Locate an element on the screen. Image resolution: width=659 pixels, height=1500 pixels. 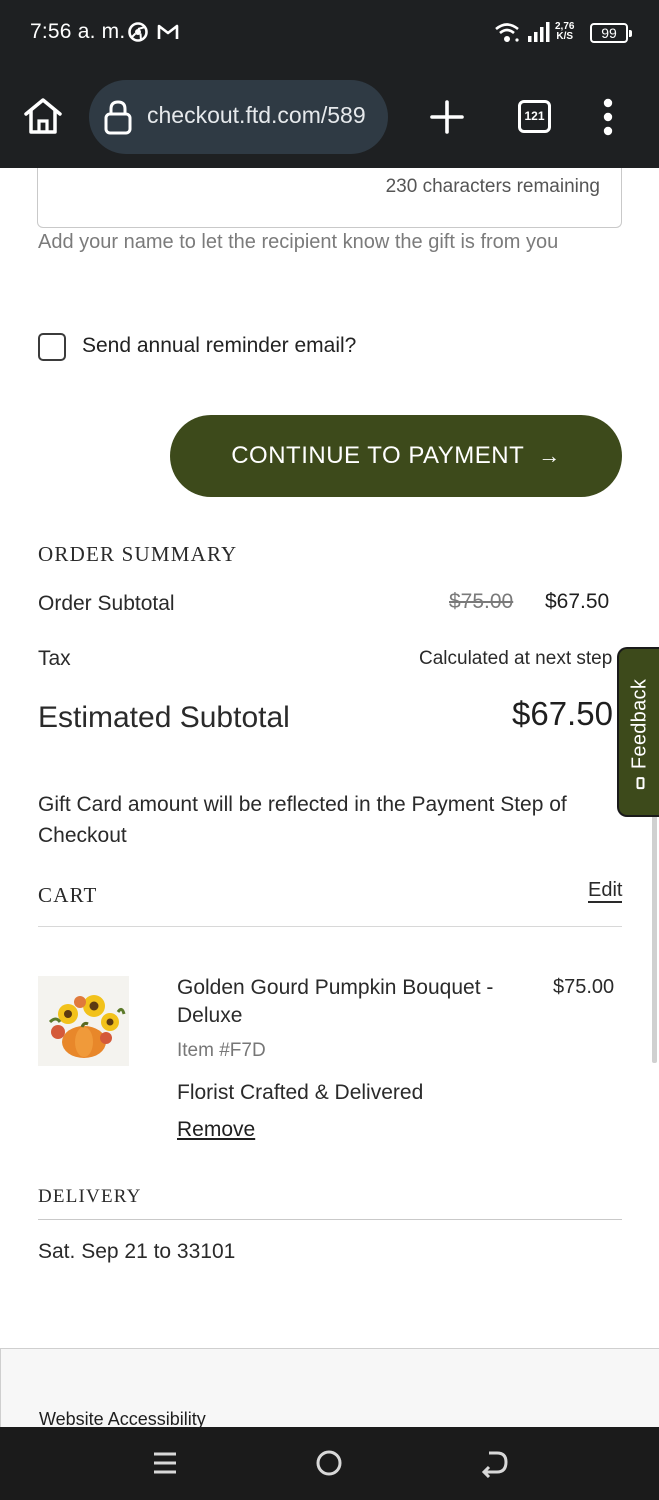
recent-apps-icon is located at coordinates (165, 1465).